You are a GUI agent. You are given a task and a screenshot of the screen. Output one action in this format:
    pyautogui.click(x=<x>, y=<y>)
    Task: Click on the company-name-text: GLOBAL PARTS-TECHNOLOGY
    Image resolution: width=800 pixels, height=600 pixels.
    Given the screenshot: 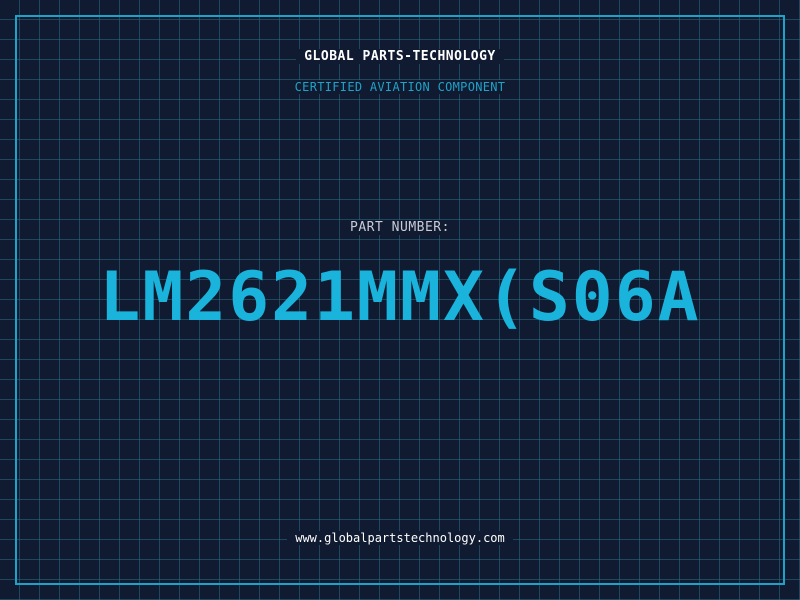 What is the action you would take?
    pyautogui.click(x=400, y=56)
    